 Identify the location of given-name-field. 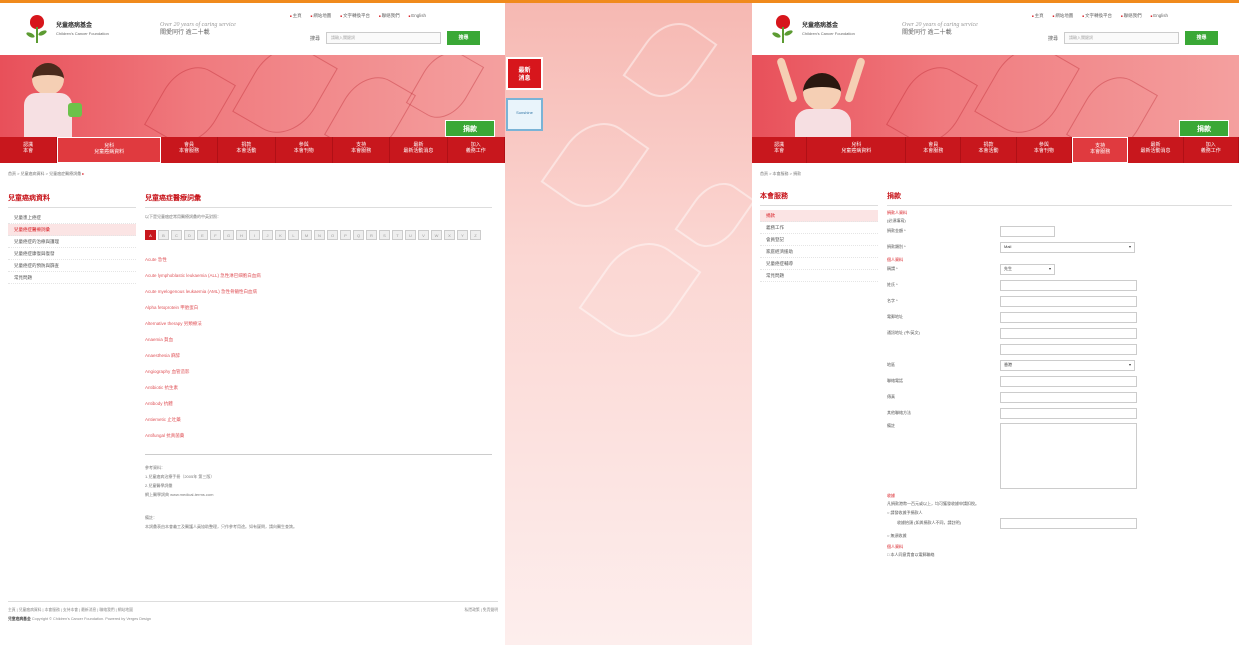
(1068, 301).